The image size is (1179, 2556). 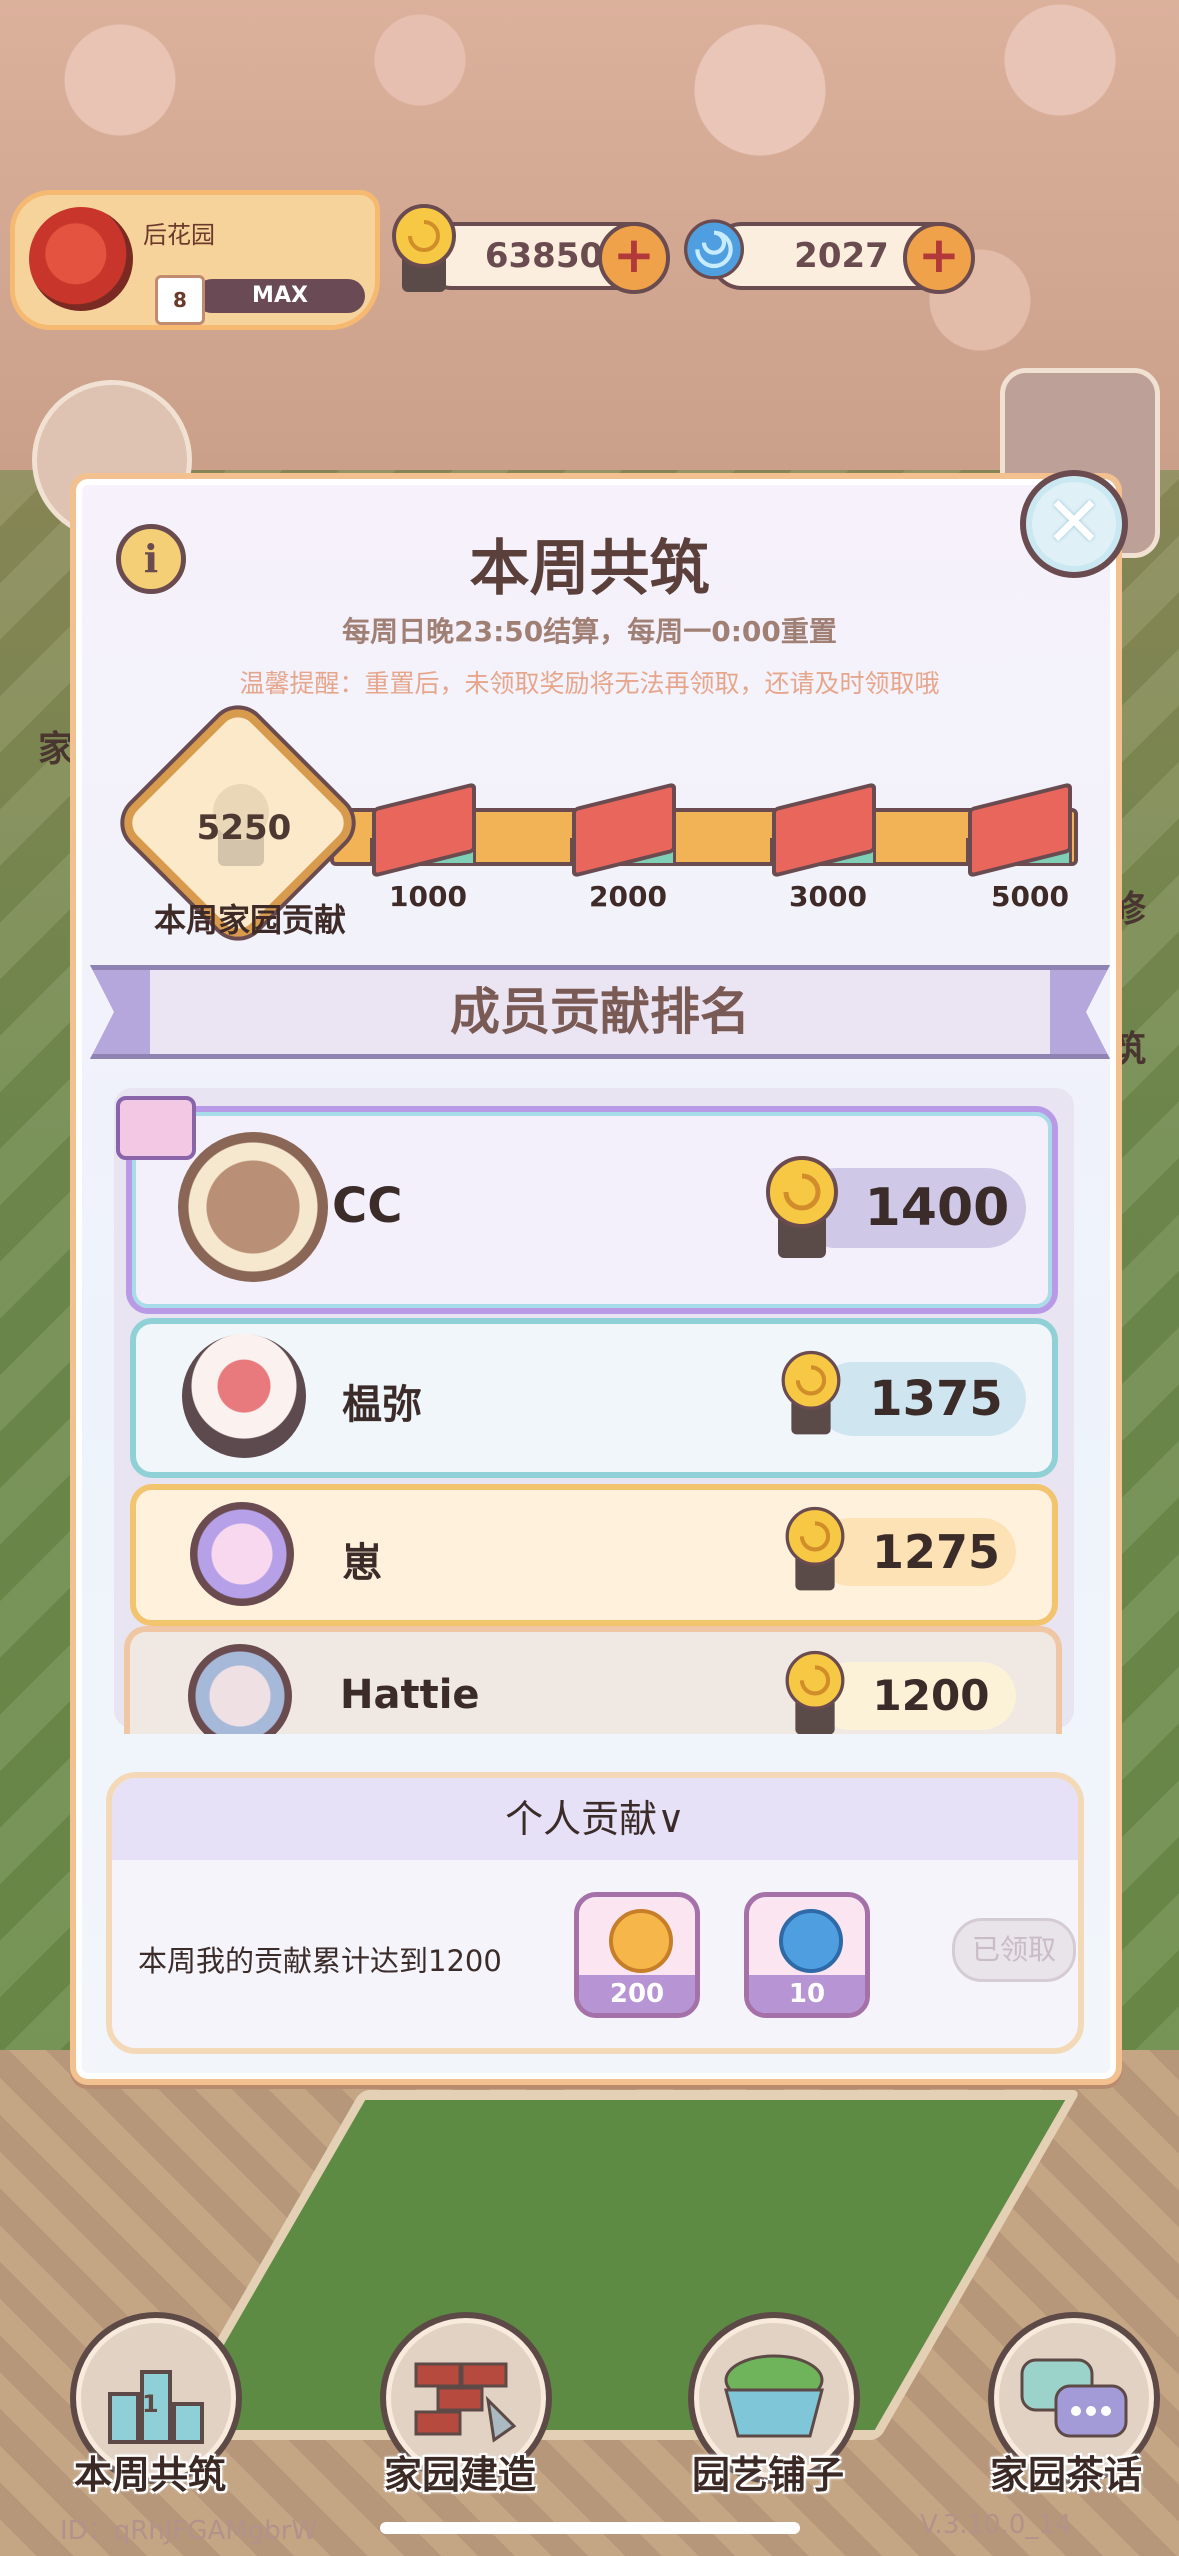 What do you see at coordinates (590, 2528) in the screenshot?
I see `home-indicator` at bounding box center [590, 2528].